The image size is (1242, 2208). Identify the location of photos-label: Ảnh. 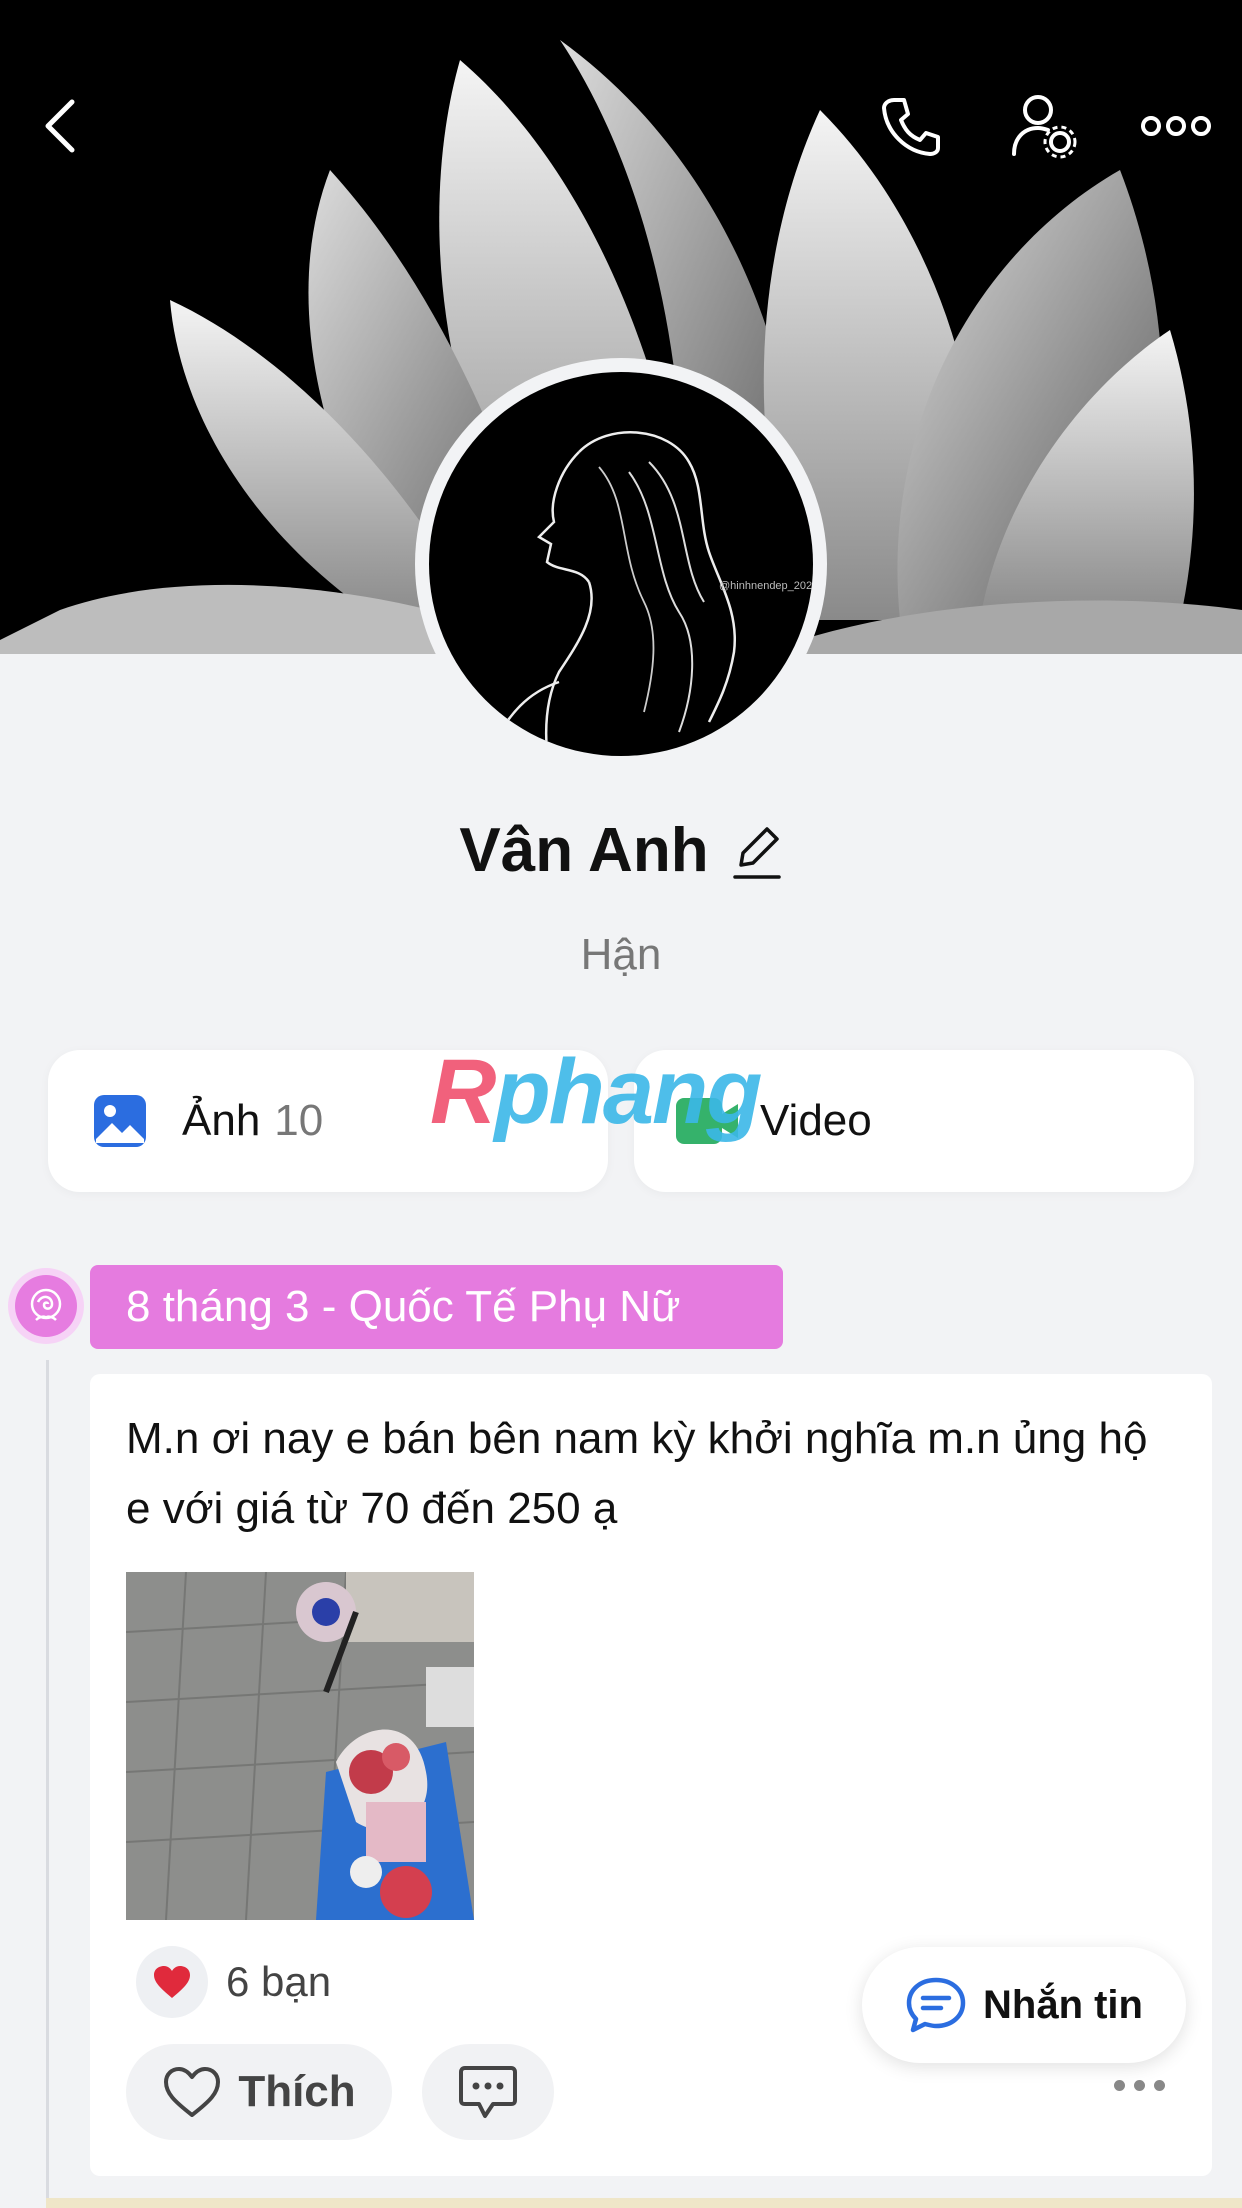
(221, 1120).